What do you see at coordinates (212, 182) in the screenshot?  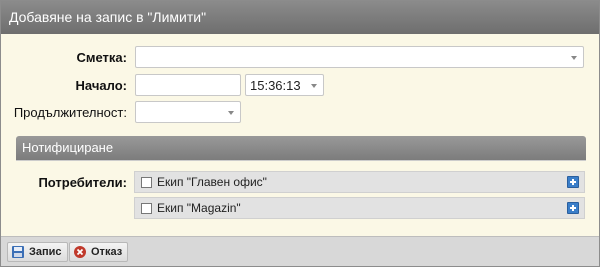 I see `team-label: Екип "Главен офис"` at bounding box center [212, 182].